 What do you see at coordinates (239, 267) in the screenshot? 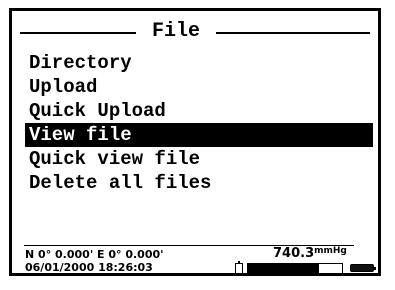
I see `sensor-cell-icon` at bounding box center [239, 267].